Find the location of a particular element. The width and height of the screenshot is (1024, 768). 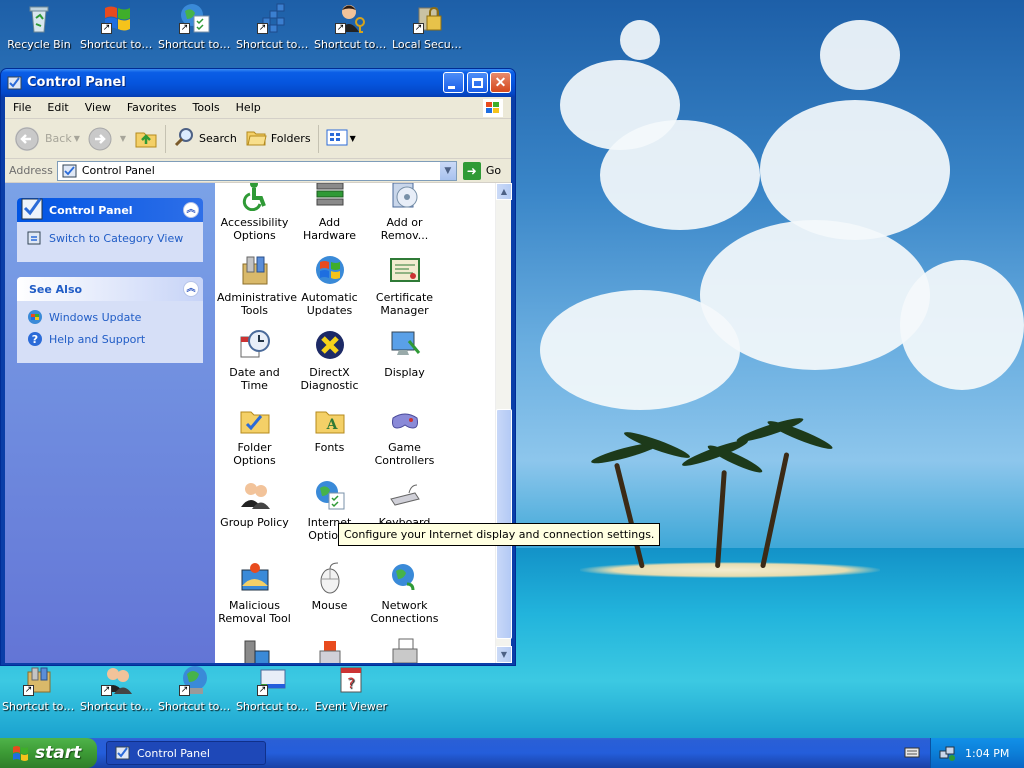

item-keyboard: Keyboard is located at coordinates (404, 504).